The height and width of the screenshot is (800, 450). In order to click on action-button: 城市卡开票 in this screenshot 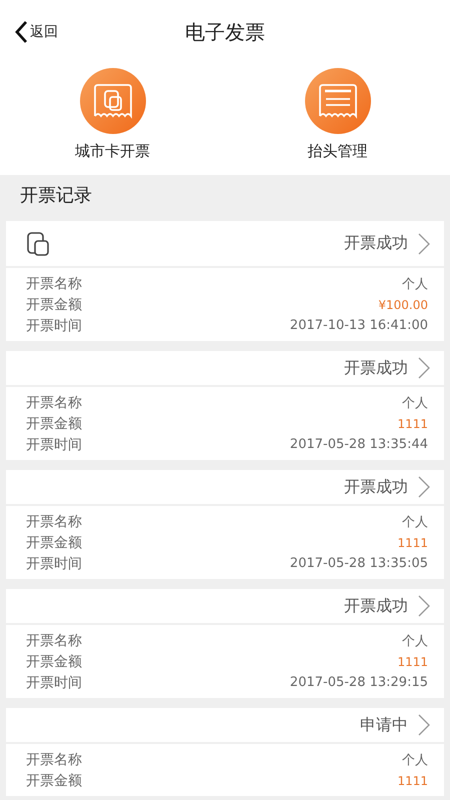, I will do `click(112, 114)`.